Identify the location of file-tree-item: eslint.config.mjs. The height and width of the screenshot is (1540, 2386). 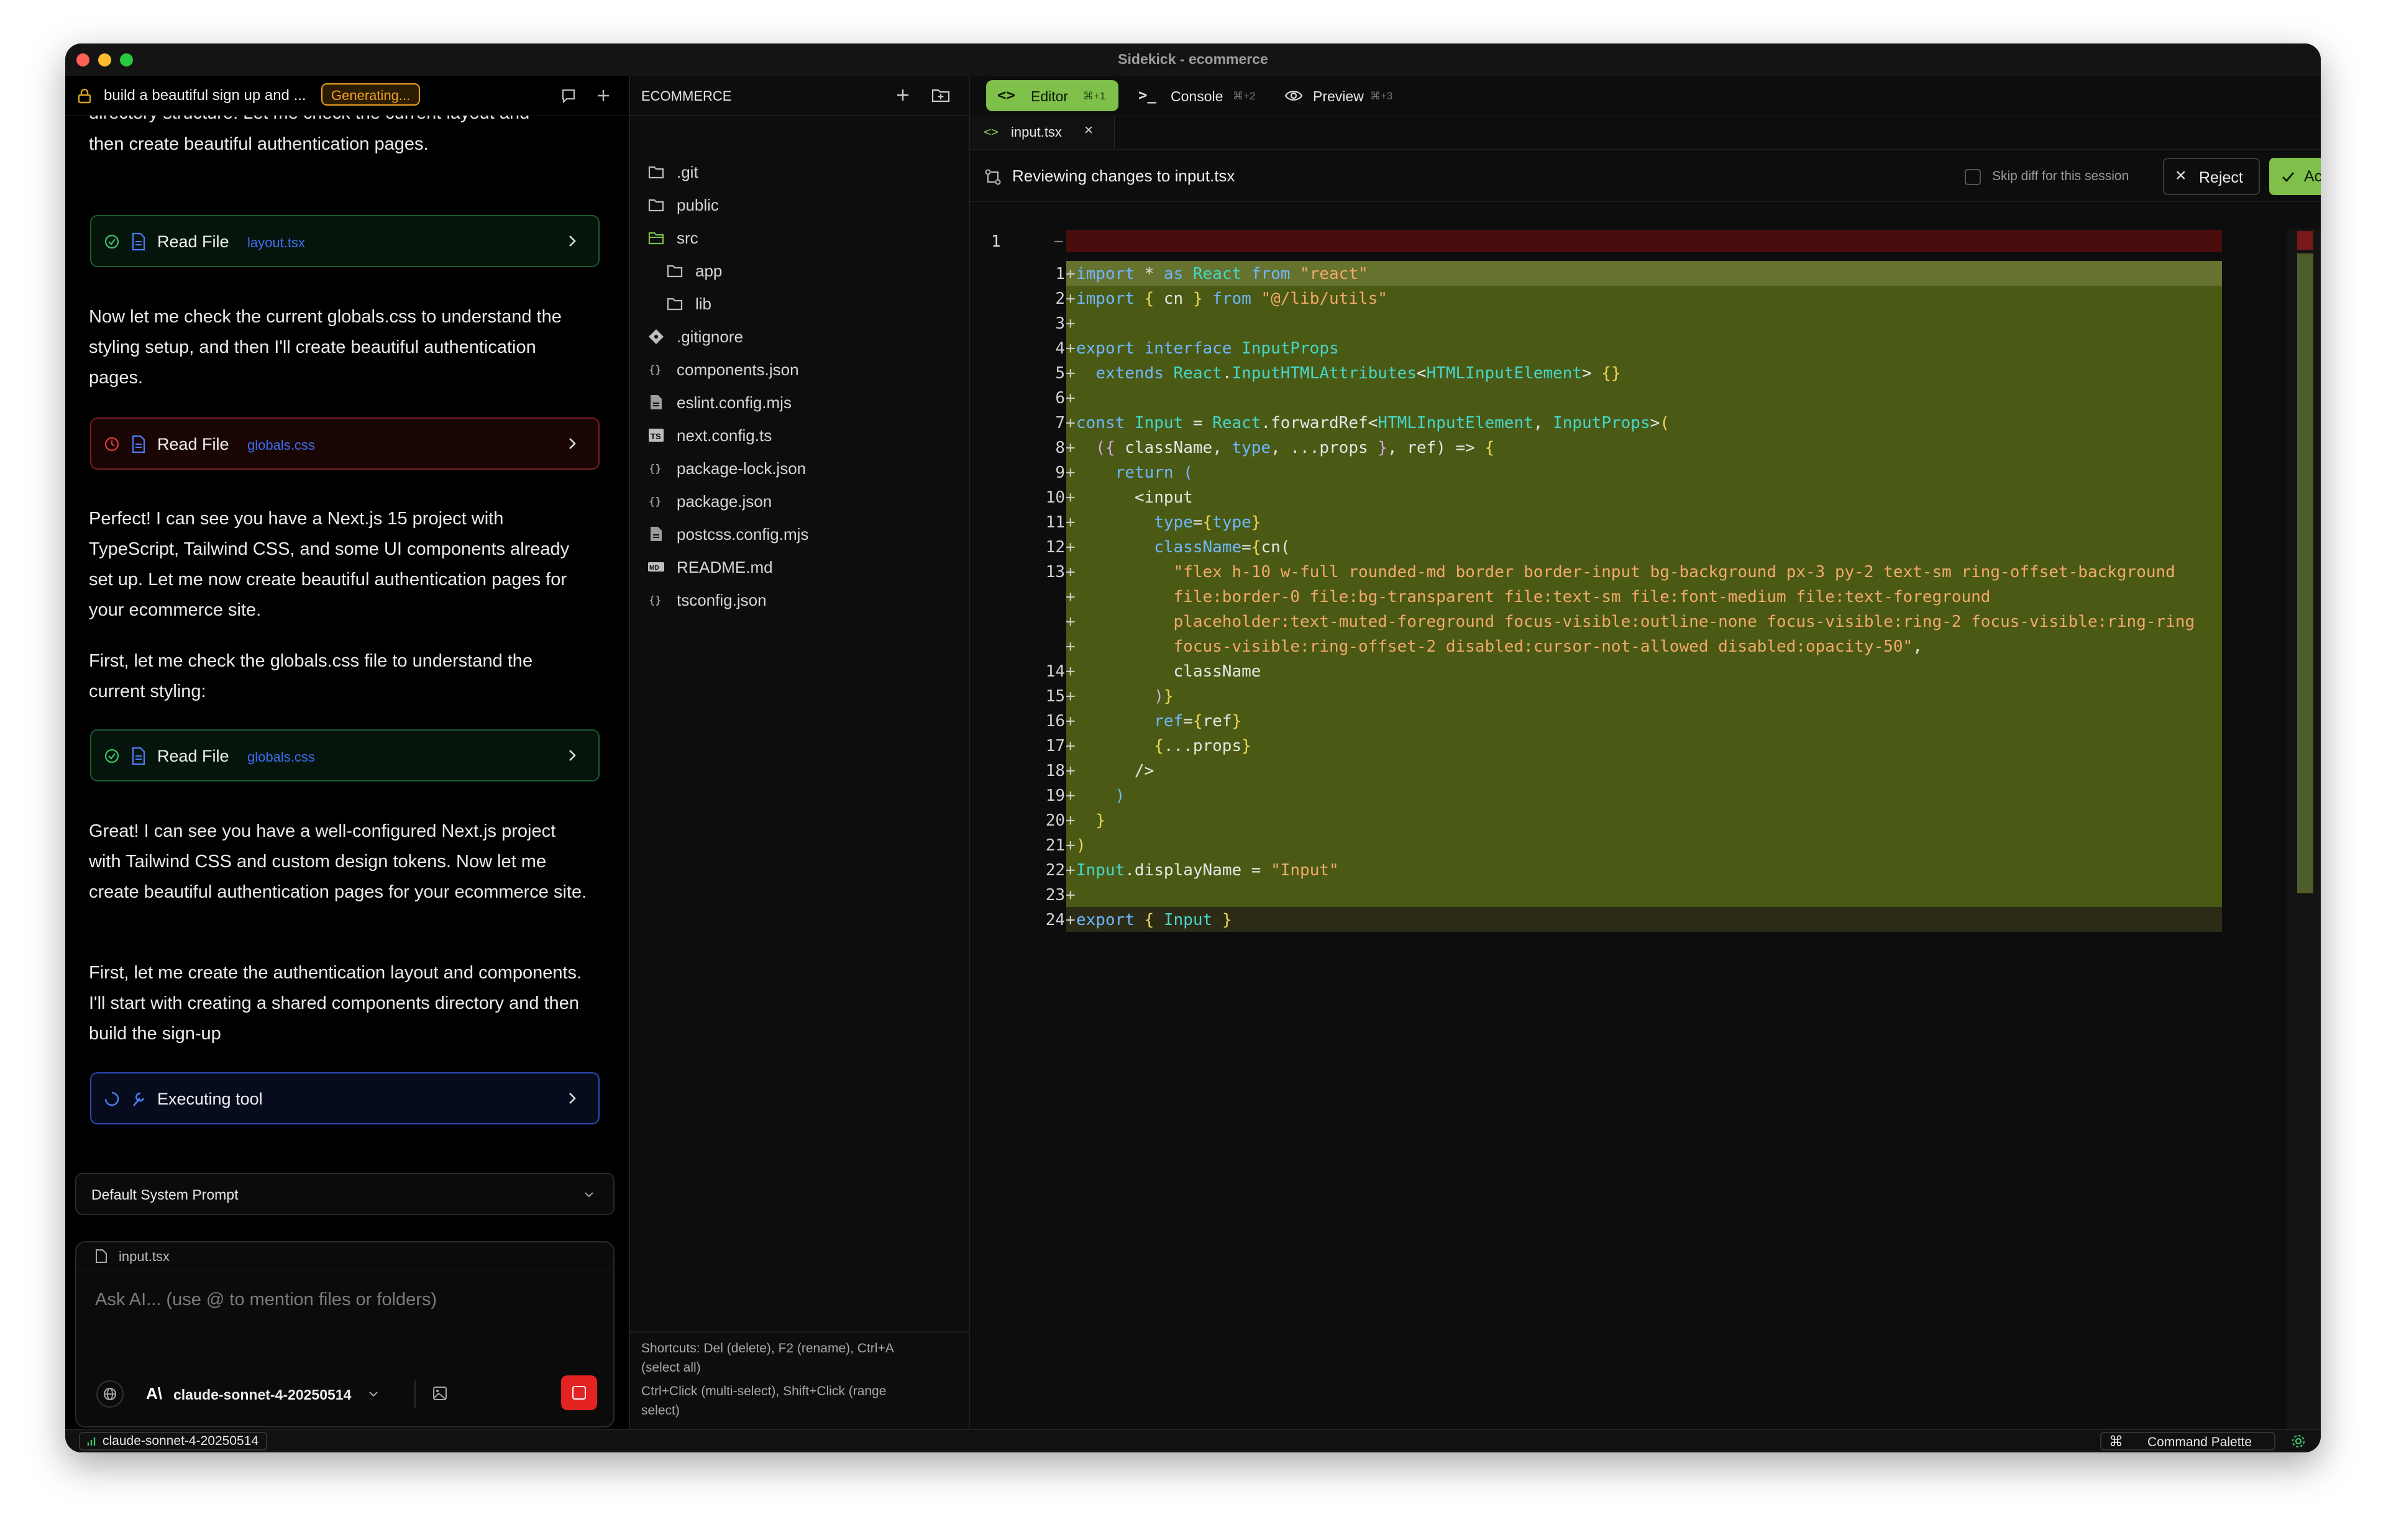
(799, 402).